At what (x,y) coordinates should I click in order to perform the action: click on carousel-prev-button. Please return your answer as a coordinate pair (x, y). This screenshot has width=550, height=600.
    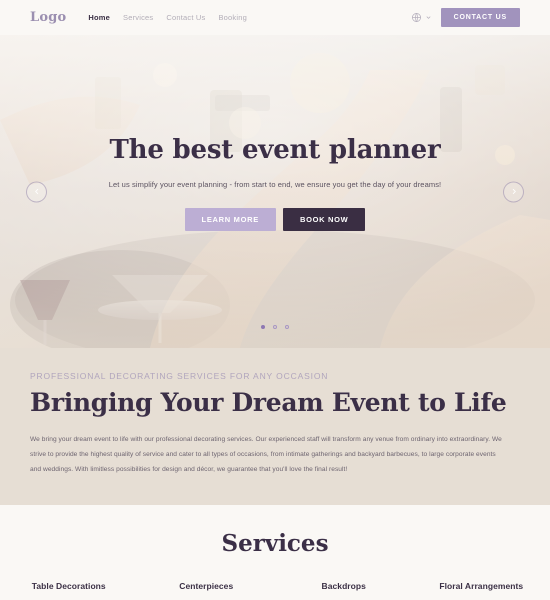
    Looking at the image, I should click on (36, 191).